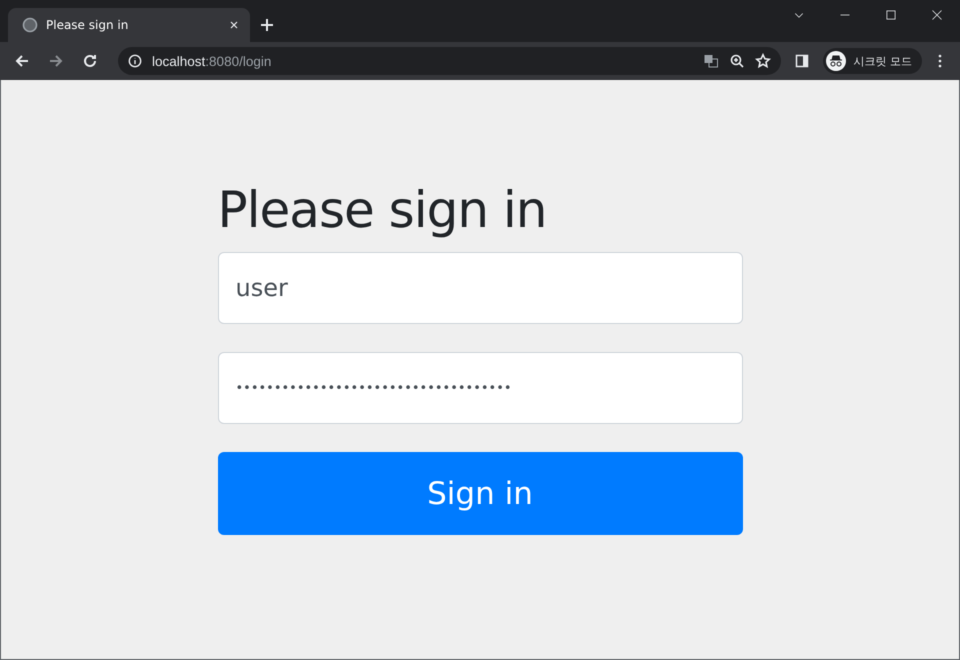 Image resolution: width=960 pixels, height=660 pixels. I want to click on back-arrow-icon, so click(22, 61).